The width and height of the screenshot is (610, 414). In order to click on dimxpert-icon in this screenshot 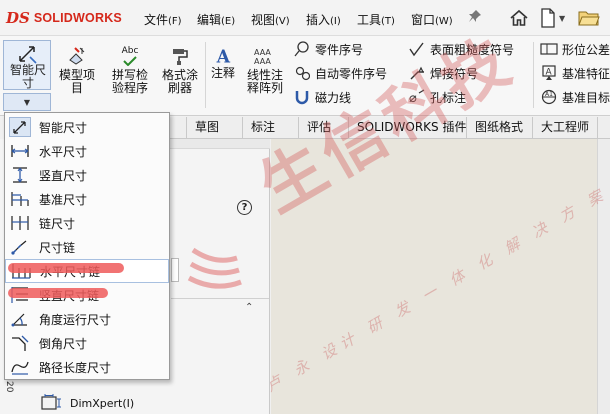, I will do `click(51, 402)`.